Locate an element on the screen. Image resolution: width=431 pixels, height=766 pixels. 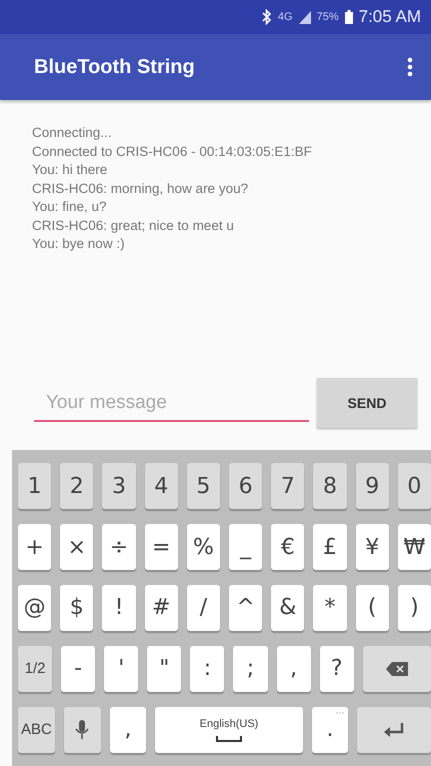
message-line: Connected to CRIS-HC06 - 00:14:03:05:E1:BF is located at coordinates (172, 151).